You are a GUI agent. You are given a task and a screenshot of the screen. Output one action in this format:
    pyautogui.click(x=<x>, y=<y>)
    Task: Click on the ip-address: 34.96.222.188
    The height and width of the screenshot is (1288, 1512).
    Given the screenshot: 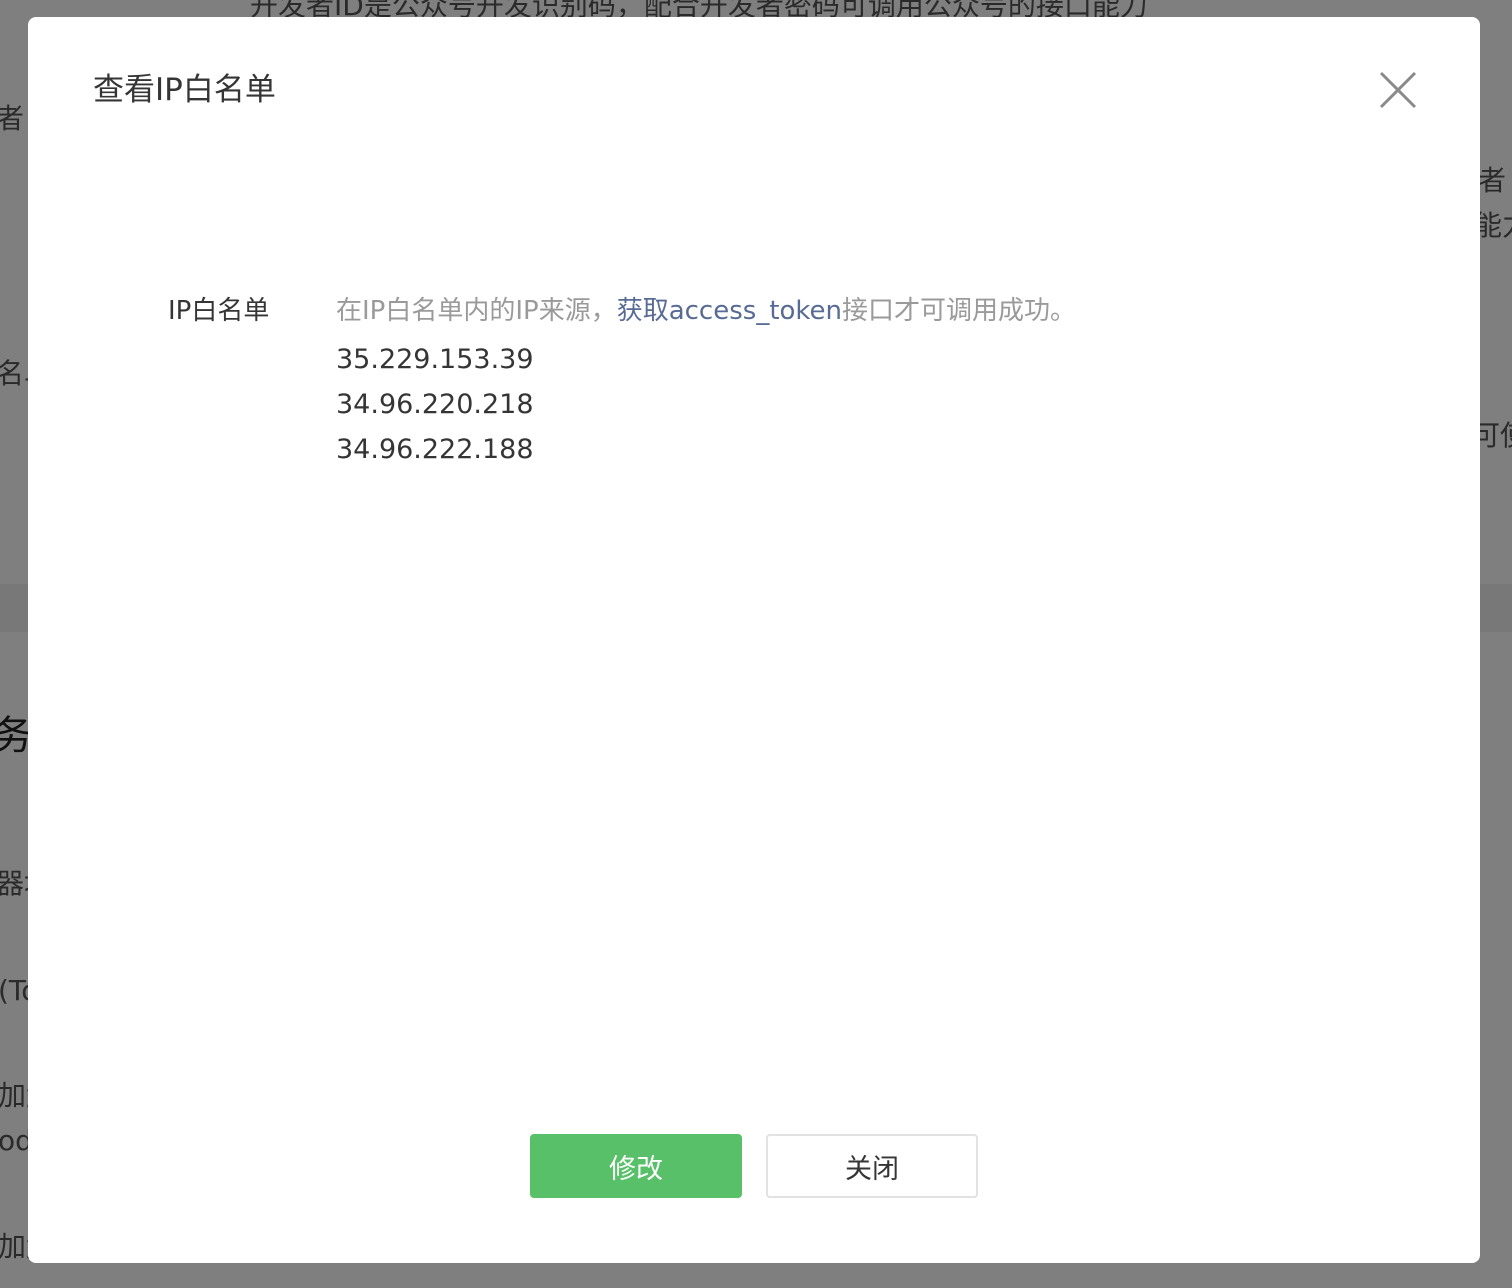 What is the action you would take?
    pyautogui.click(x=435, y=449)
    